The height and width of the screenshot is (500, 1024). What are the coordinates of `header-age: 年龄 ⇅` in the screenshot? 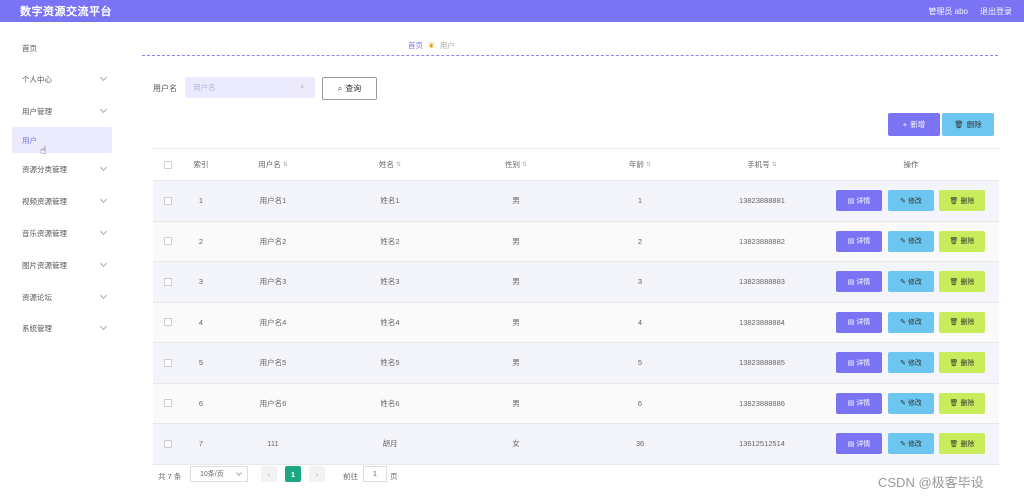 It's located at (640, 164).